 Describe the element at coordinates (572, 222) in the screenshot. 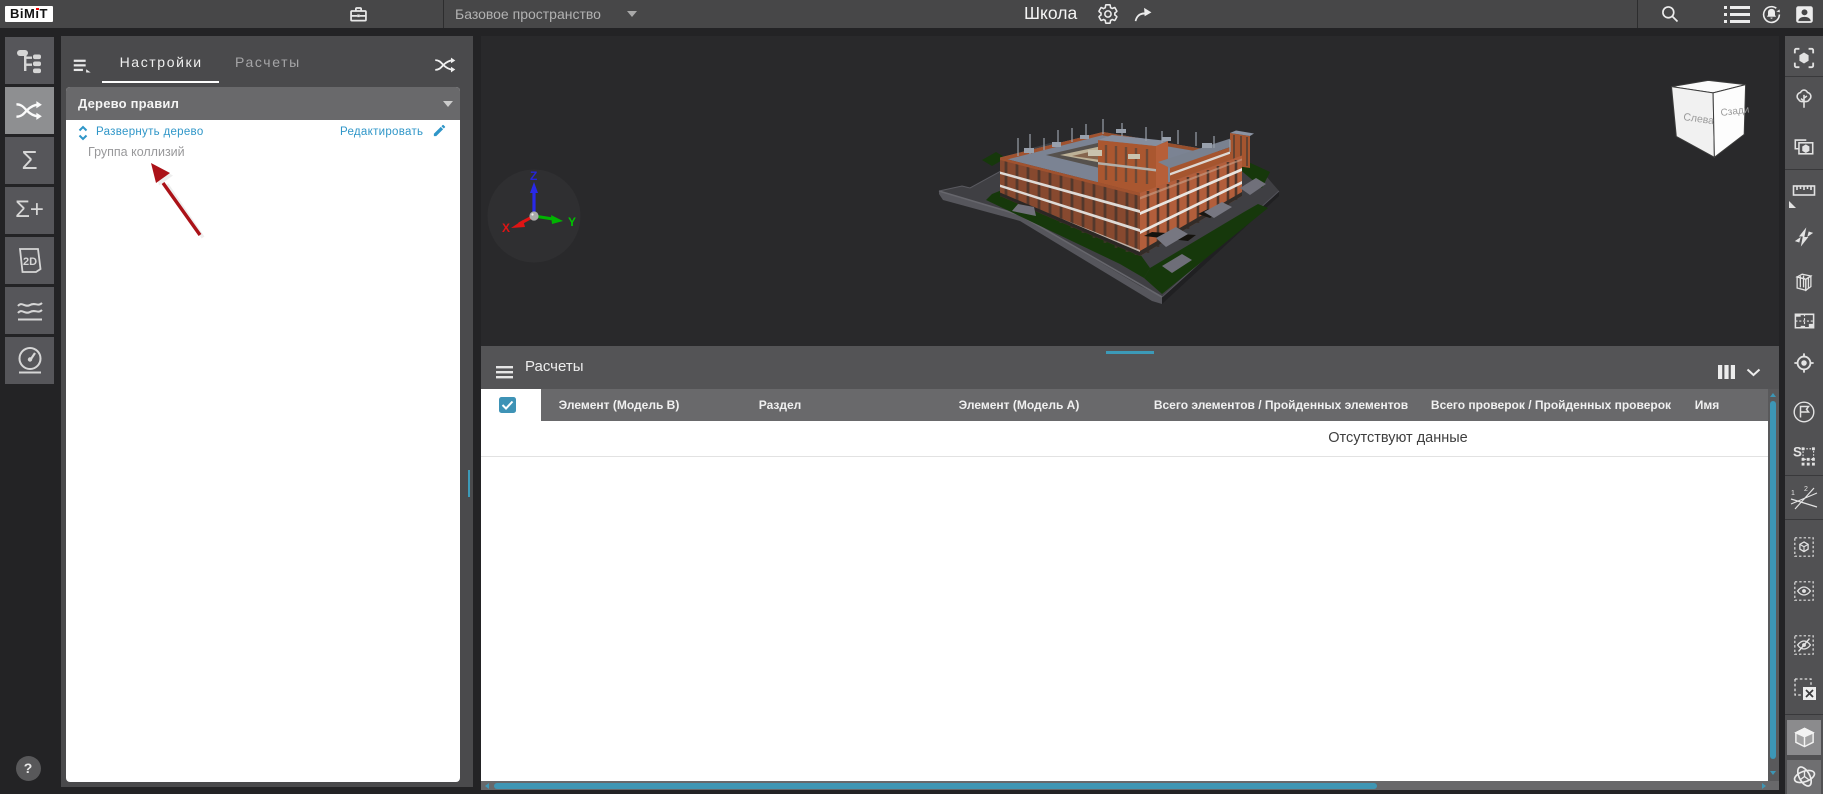

I see `svg-text: Y` at that location.